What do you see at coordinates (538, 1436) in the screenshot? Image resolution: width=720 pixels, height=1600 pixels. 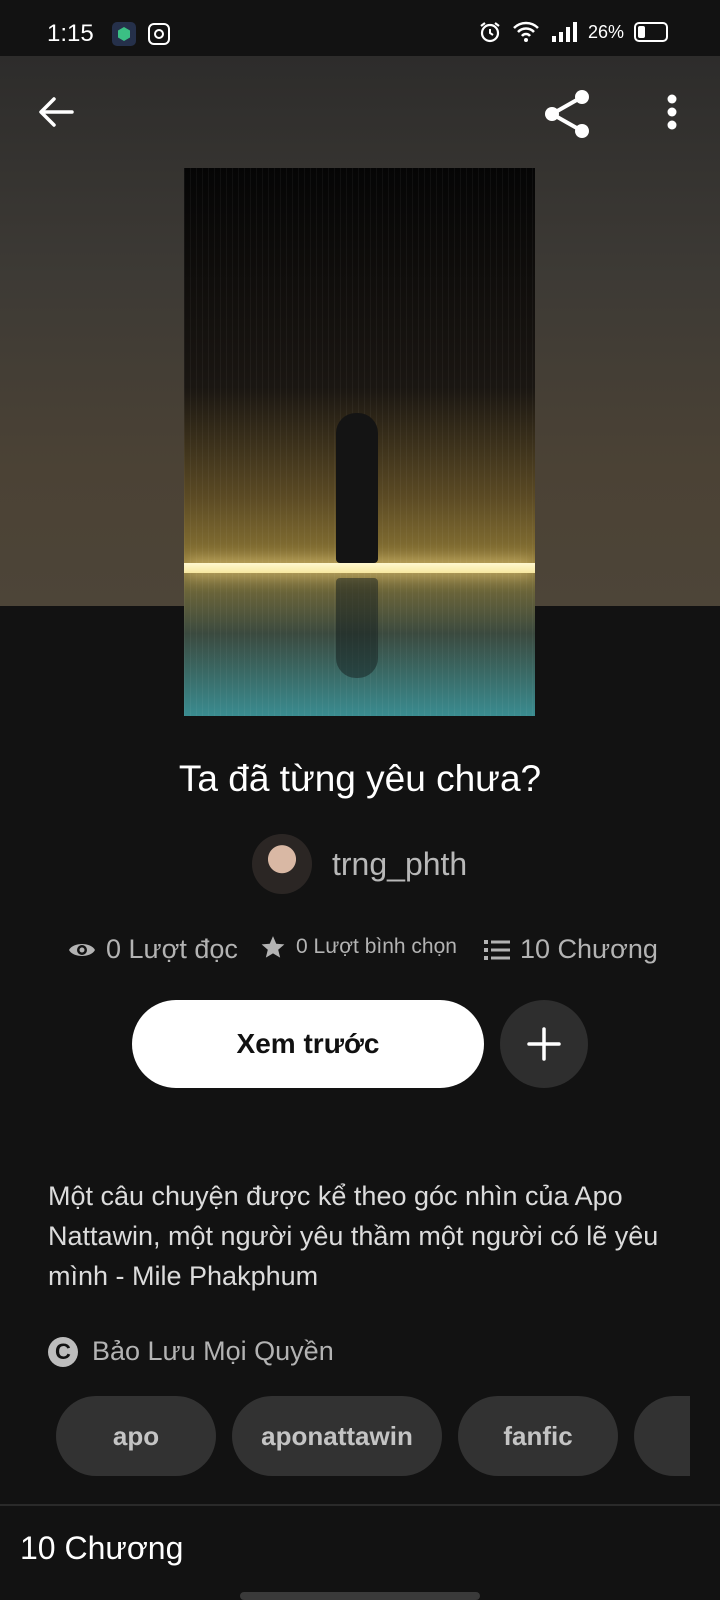 I see `tag-chip: fanfic` at bounding box center [538, 1436].